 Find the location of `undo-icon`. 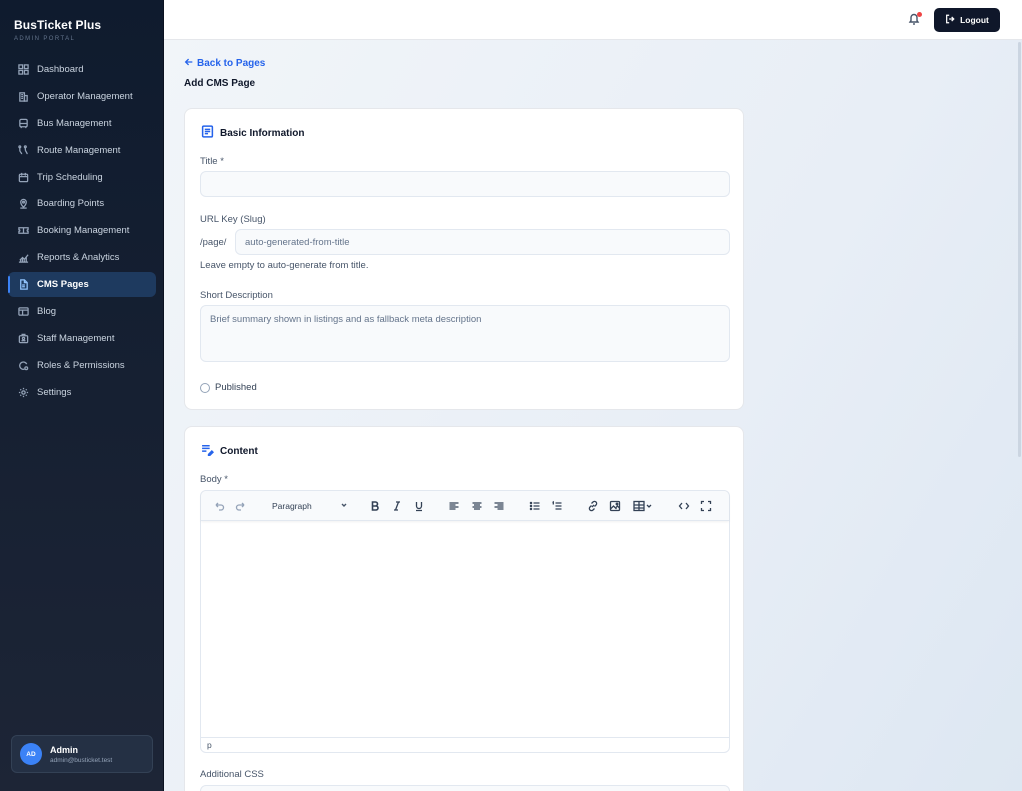

undo-icon is located at coordinates (220, 506).